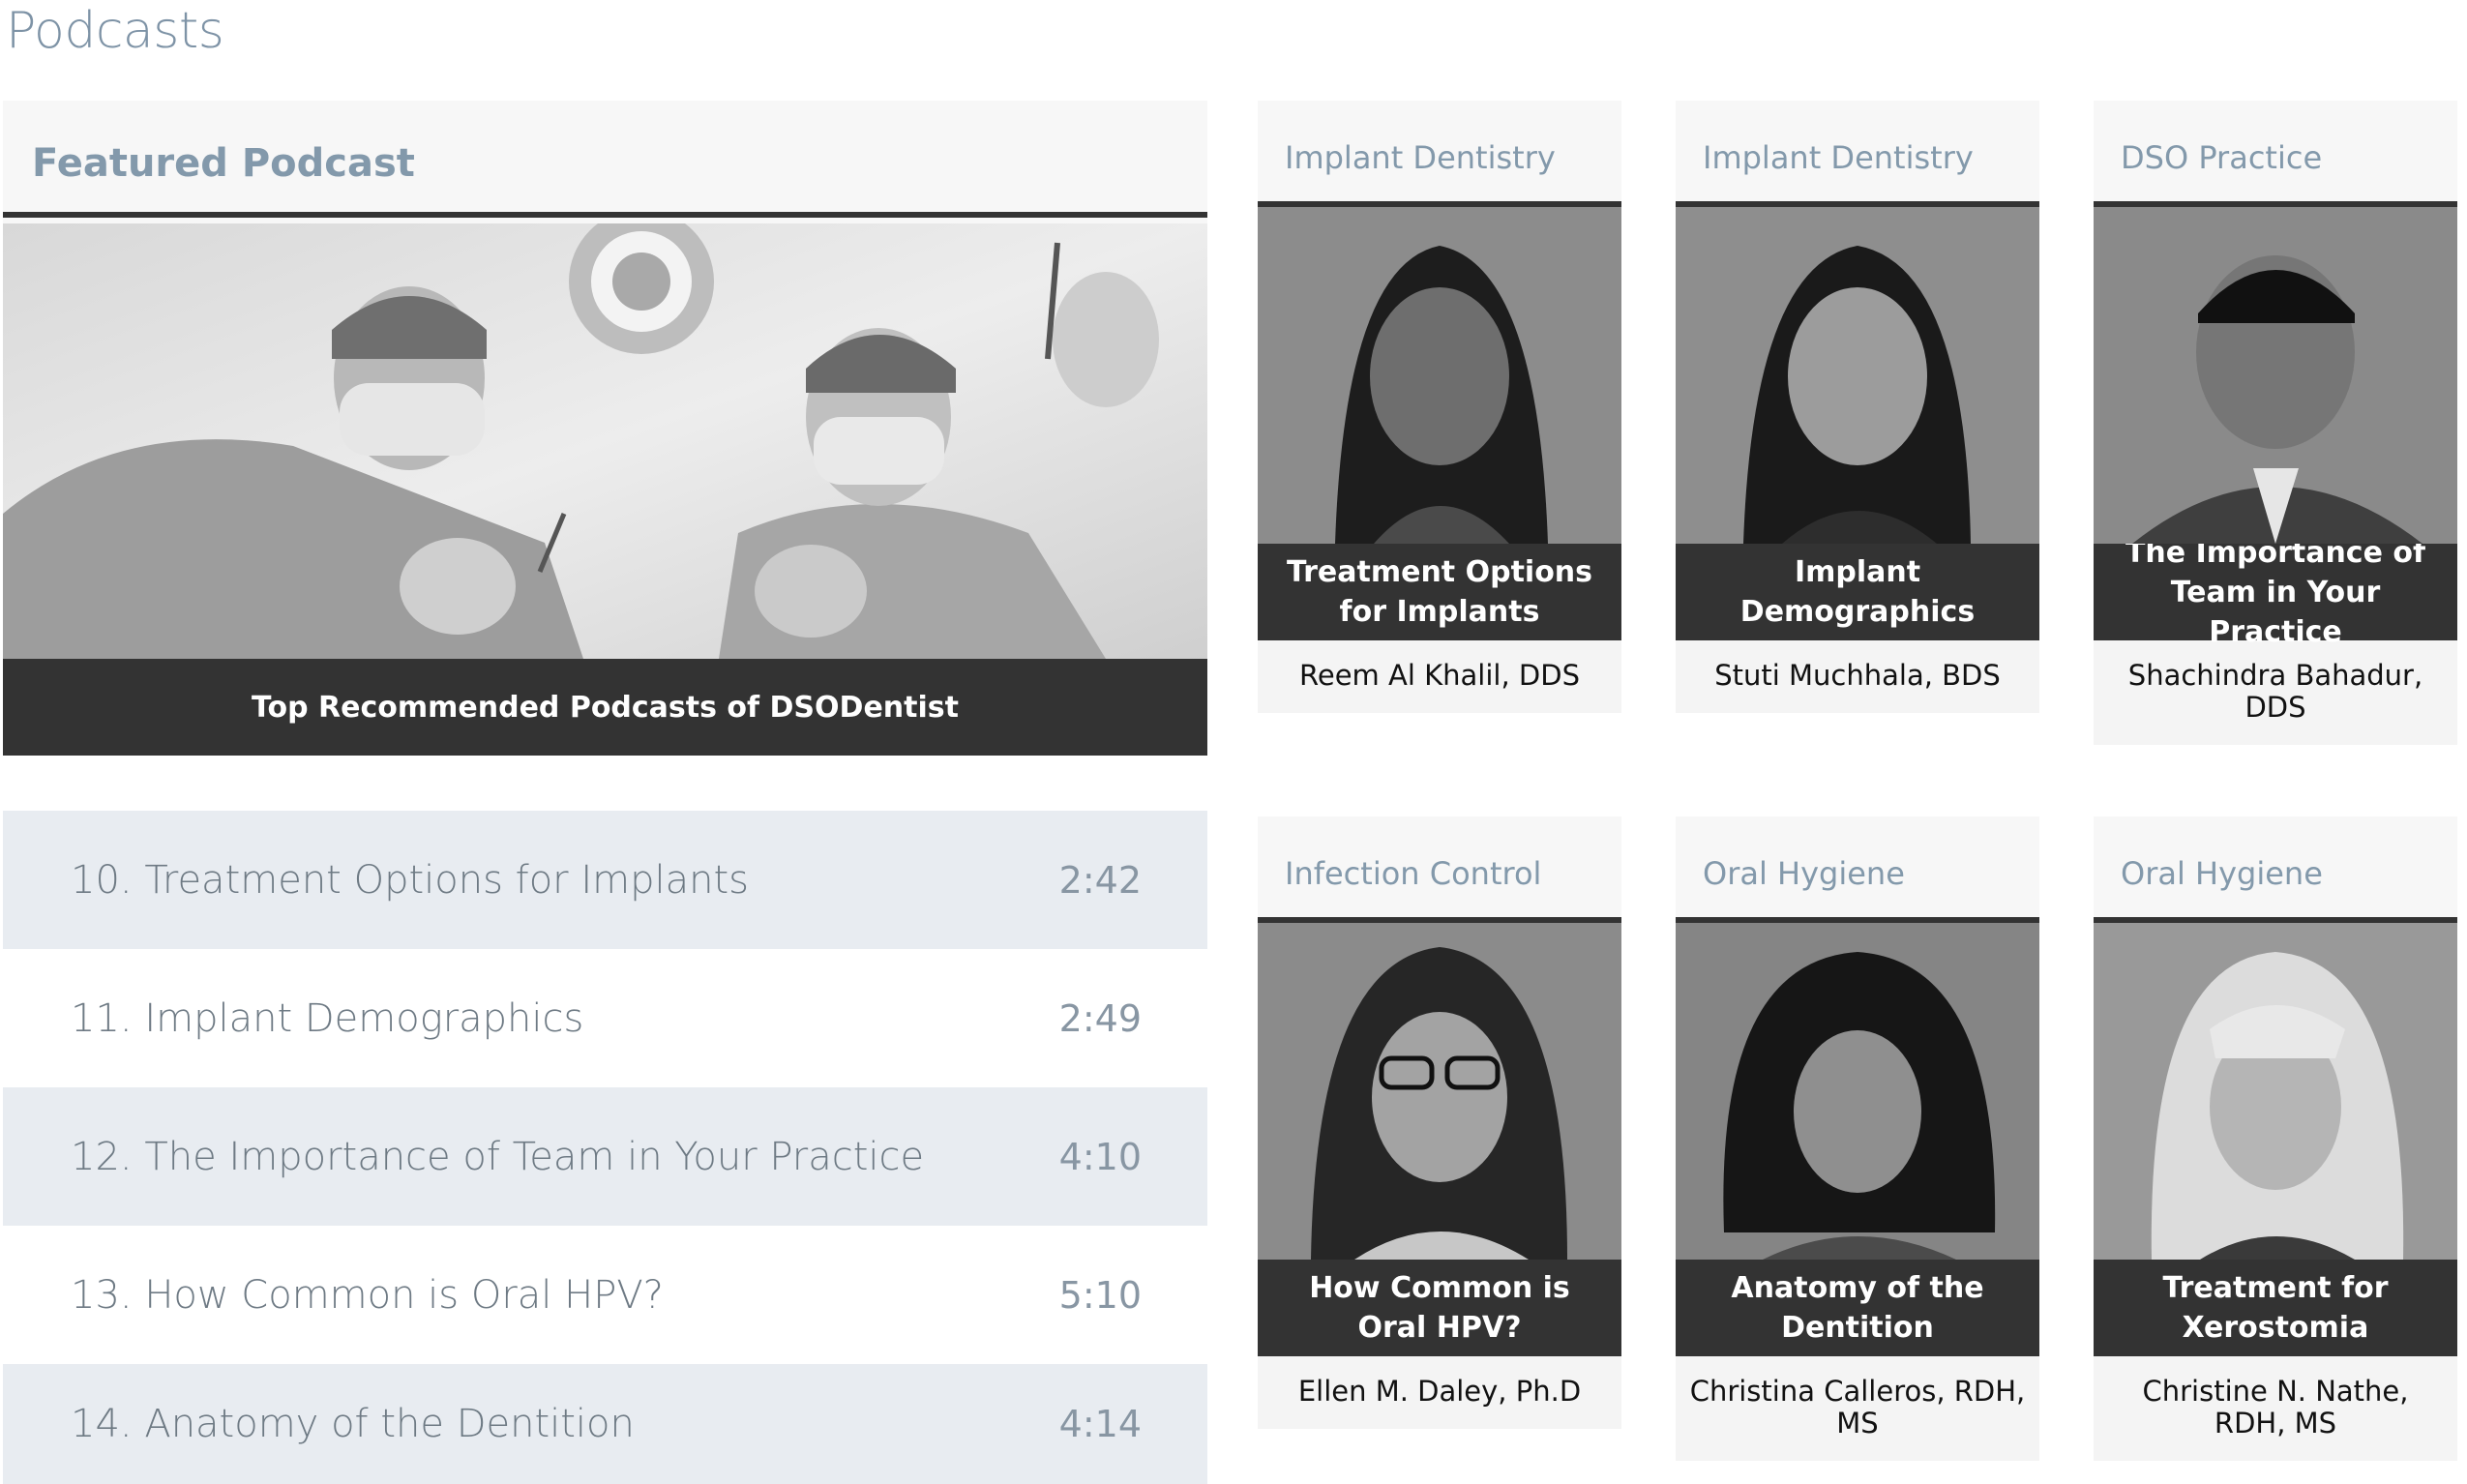 This screenshot has width=2467, height=1484. What do you see at coordinates (223, 163) in the screenshot?
I see `featured-header-label: Featured Podcast` at bounding box center [223, 163].